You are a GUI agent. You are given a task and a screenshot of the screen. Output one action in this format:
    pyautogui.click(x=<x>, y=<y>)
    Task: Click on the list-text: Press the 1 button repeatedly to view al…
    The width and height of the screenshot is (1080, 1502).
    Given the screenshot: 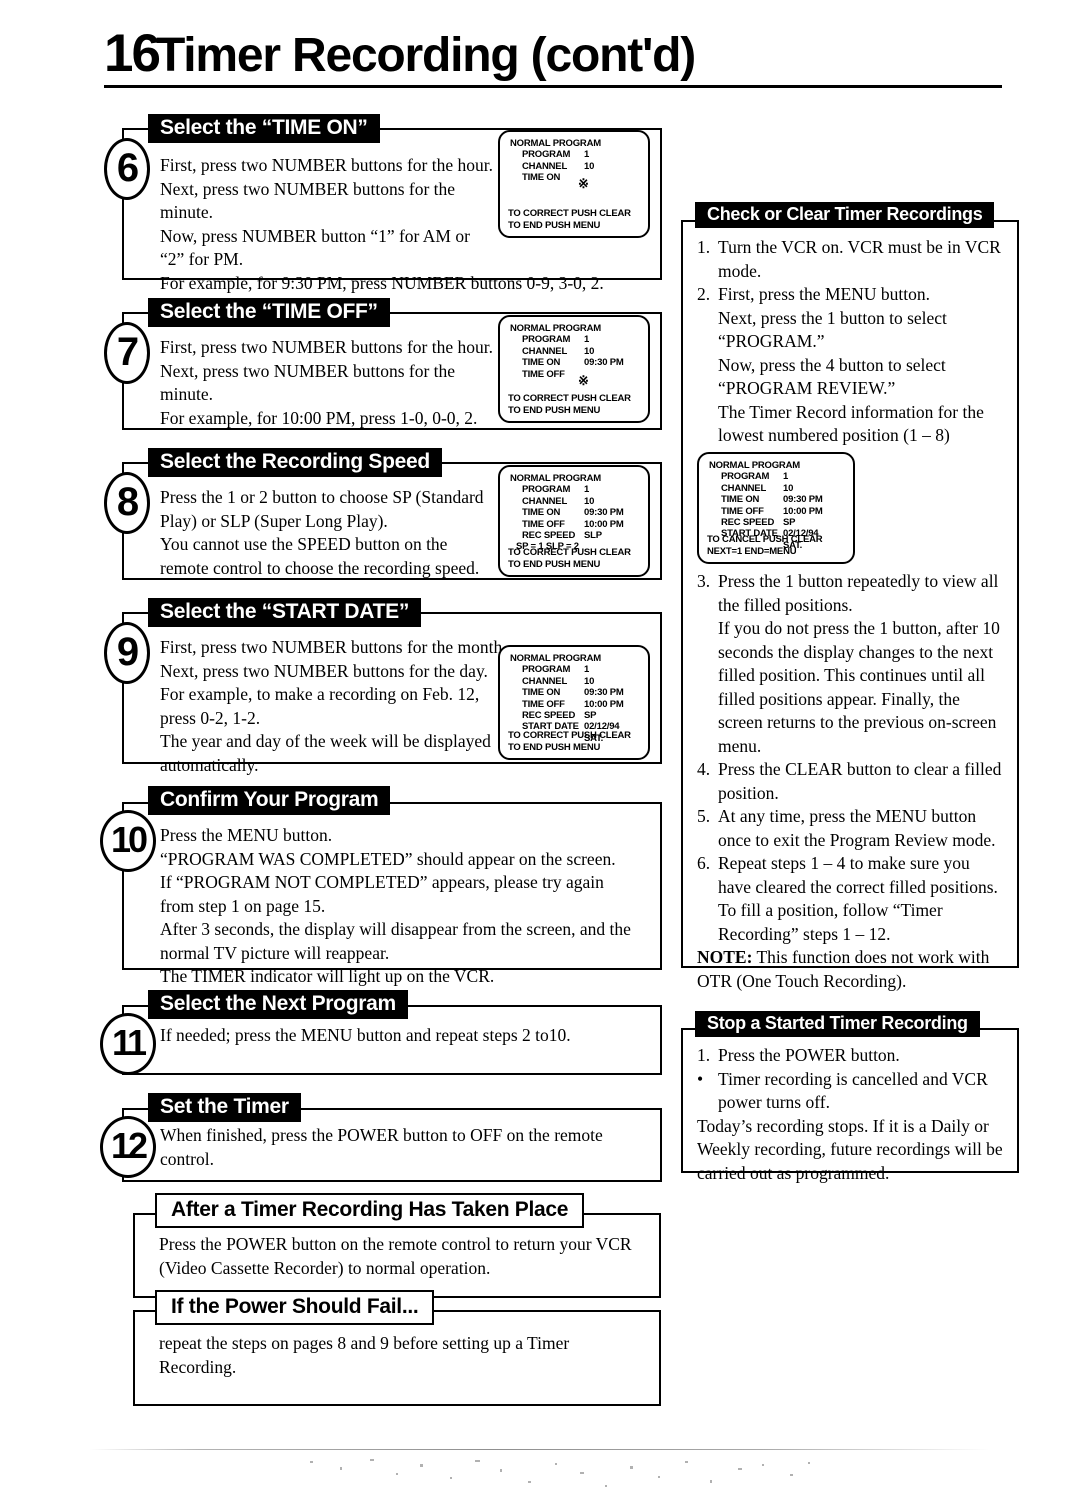 What is the action you would take?
    pyautogui.click(x=859, y=663)
    